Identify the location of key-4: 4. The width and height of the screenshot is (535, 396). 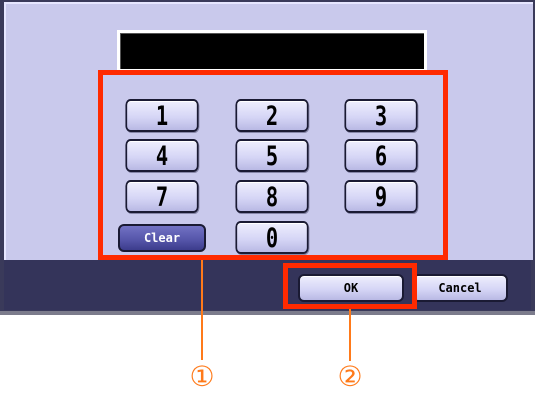
(162, 155).